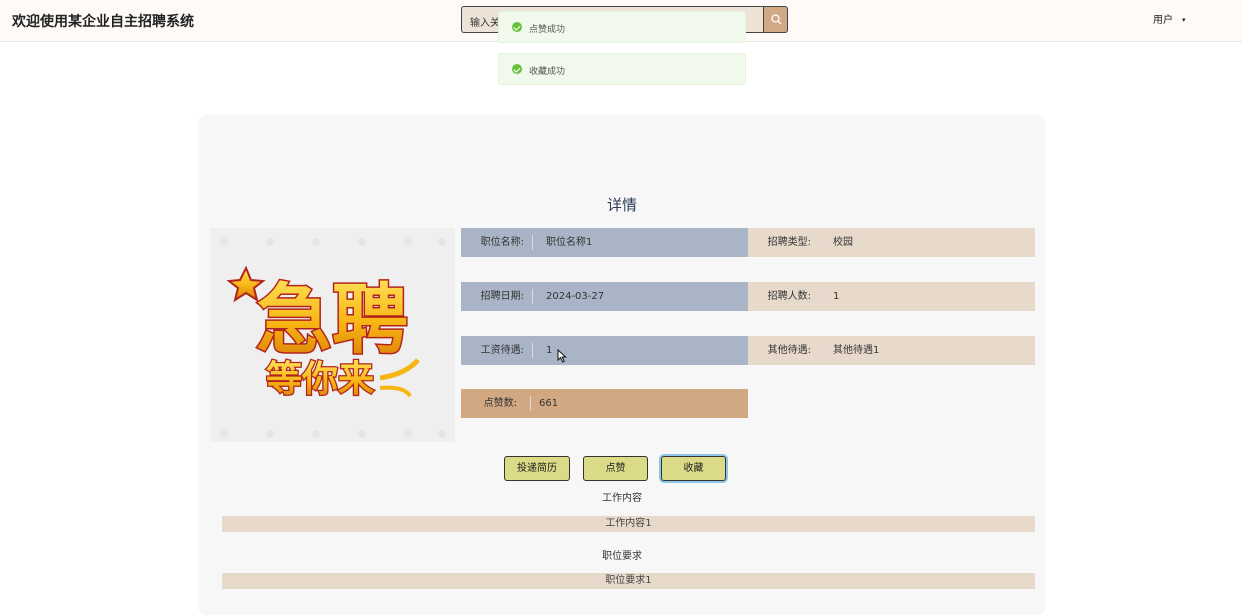 This screenshot has height=615, width=1242. Describe the element at coordinates (320, 379) in the screenshot. I see `poster-subline: 等你来` at that location.